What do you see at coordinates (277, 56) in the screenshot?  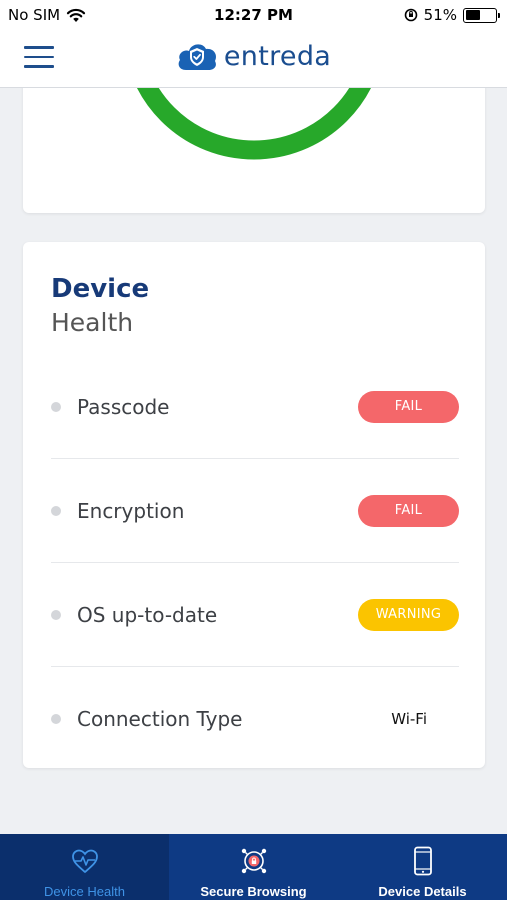 I see `brand-name: entreda` at bounding box center [277, 56].